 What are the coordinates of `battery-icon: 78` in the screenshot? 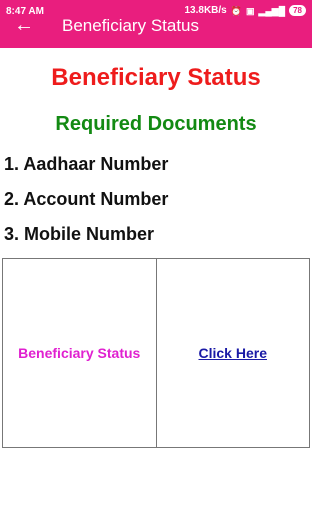 It's located at (297, 10).